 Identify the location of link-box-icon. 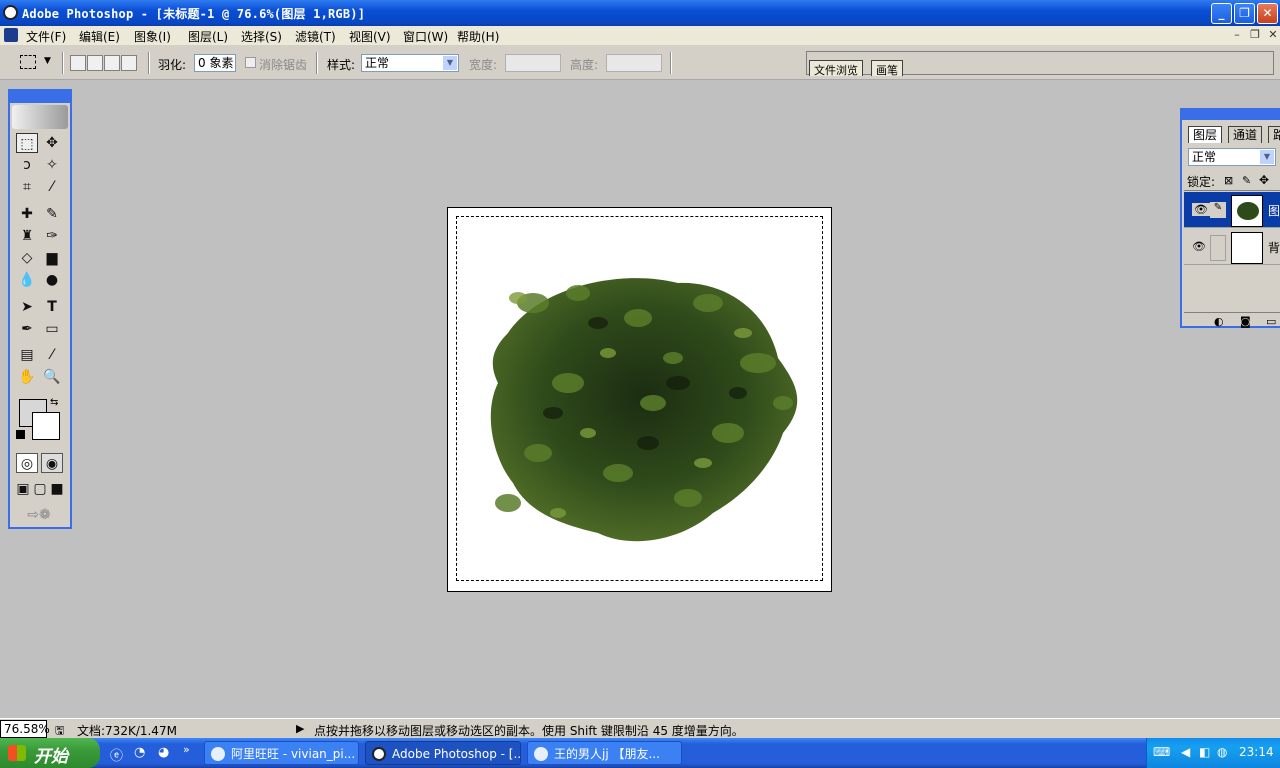
(1218, 248).